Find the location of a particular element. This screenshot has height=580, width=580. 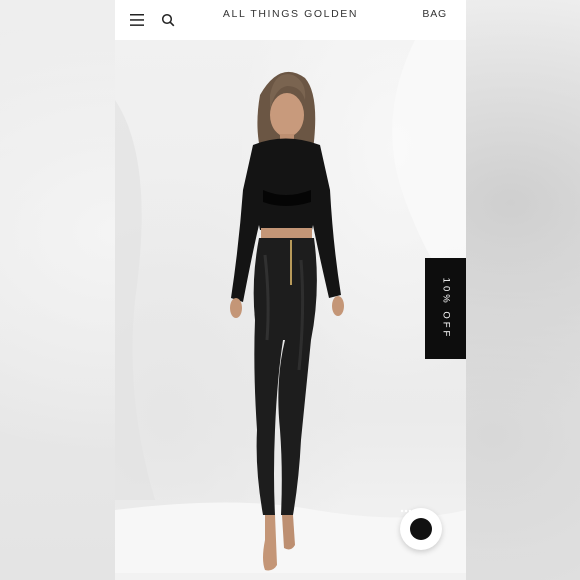

chat-bubble-icon is located at coordinates (416, 524).